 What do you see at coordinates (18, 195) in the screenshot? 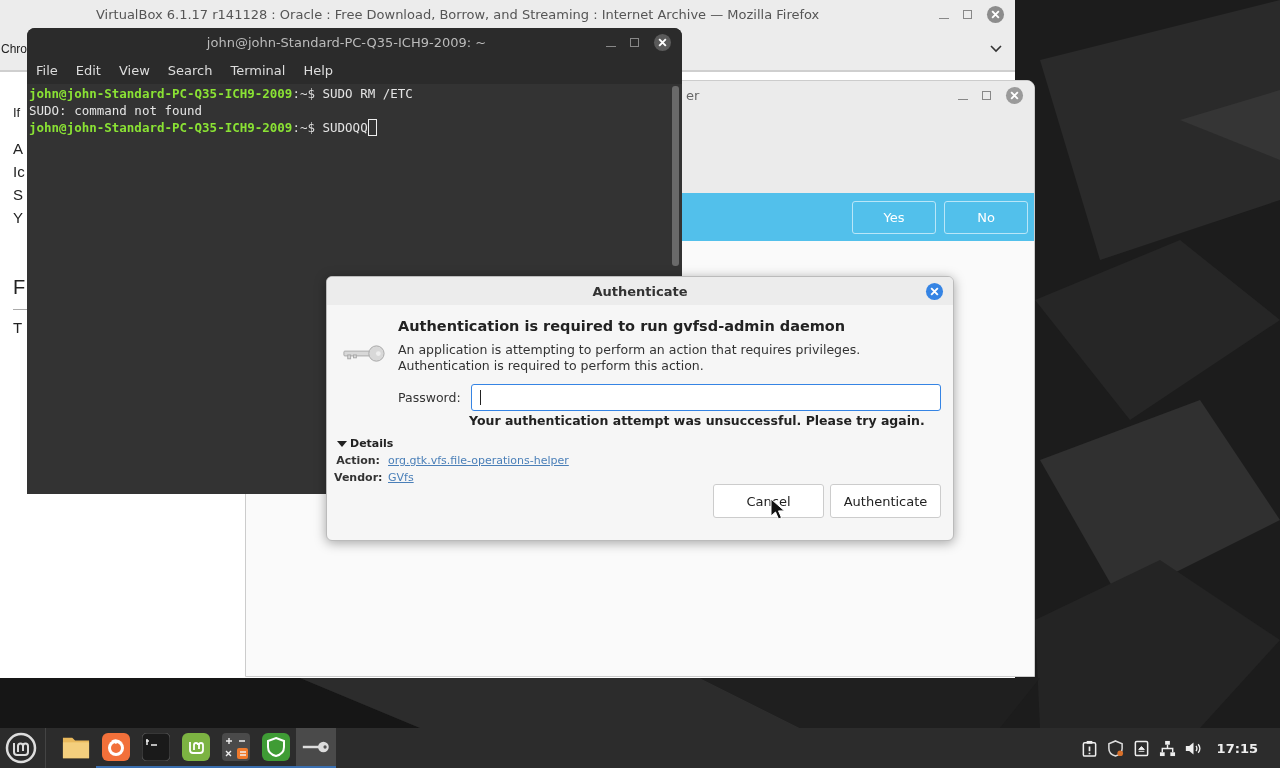
I see `page-text: S` at bounding box center [18, 195].